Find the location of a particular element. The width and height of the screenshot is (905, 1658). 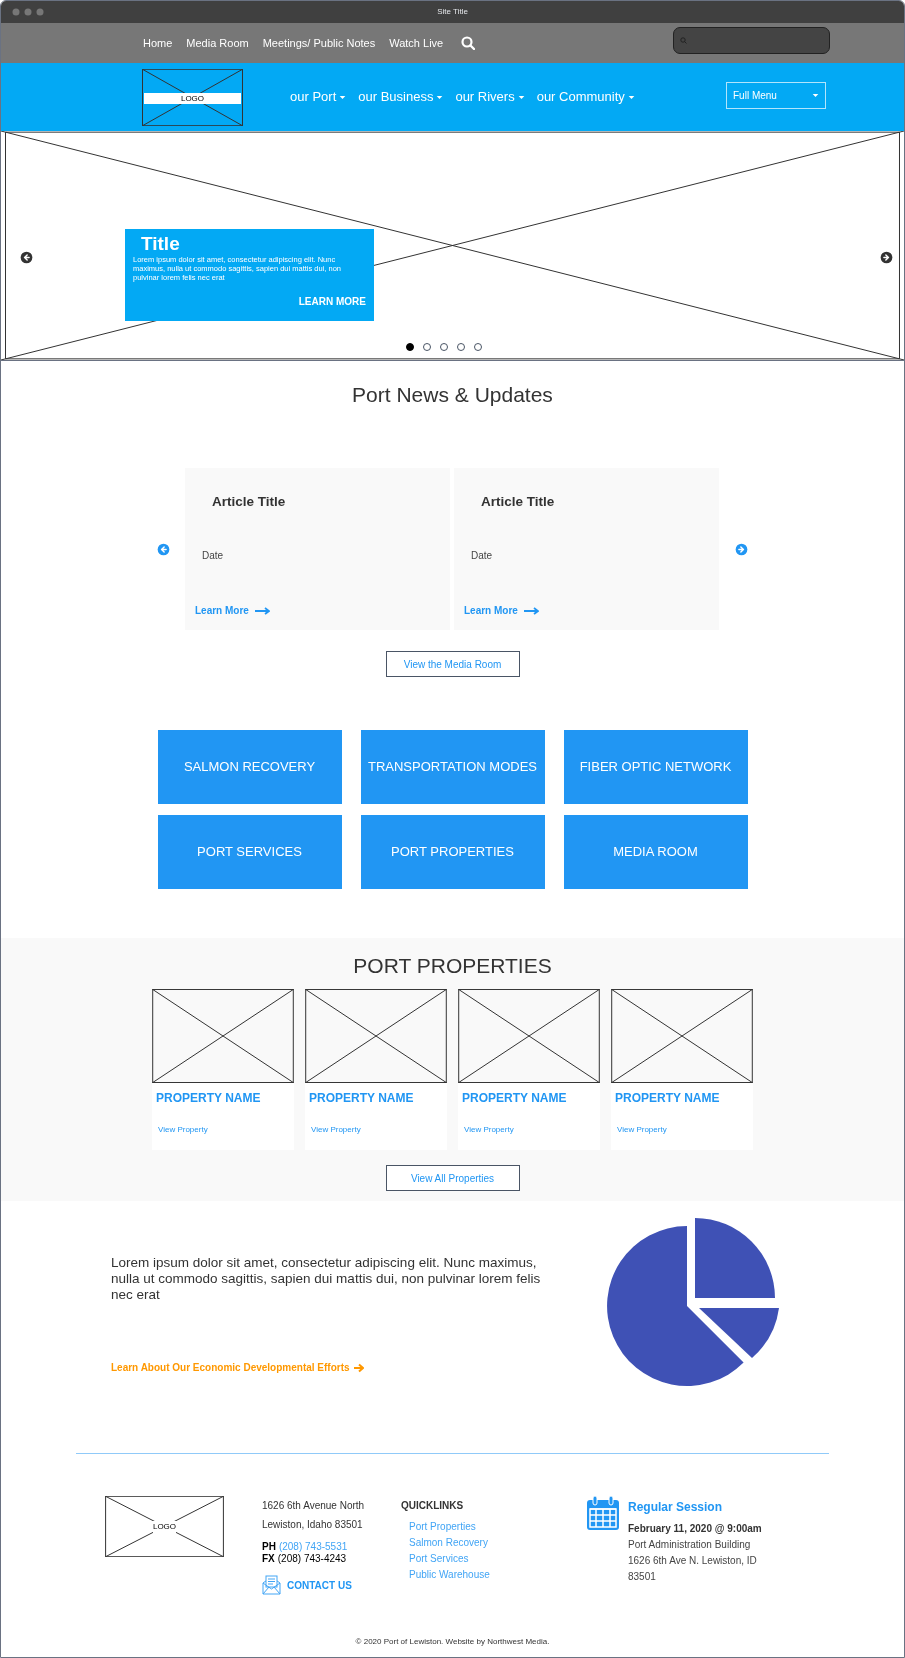

search-field is located at coordinates (751, 40).